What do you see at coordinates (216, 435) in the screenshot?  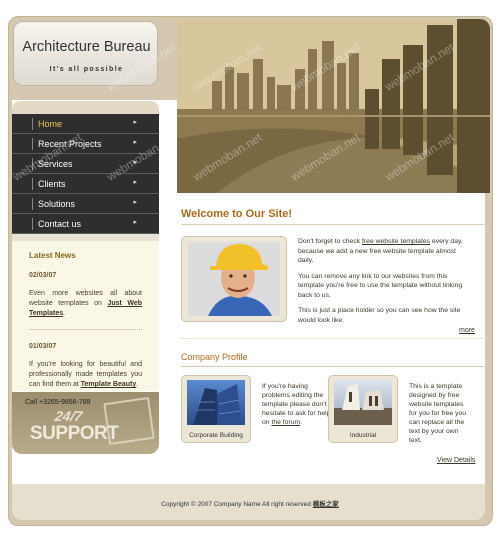 I see `thumb-caption: Corporate Building` at bounding box center [216, 435].